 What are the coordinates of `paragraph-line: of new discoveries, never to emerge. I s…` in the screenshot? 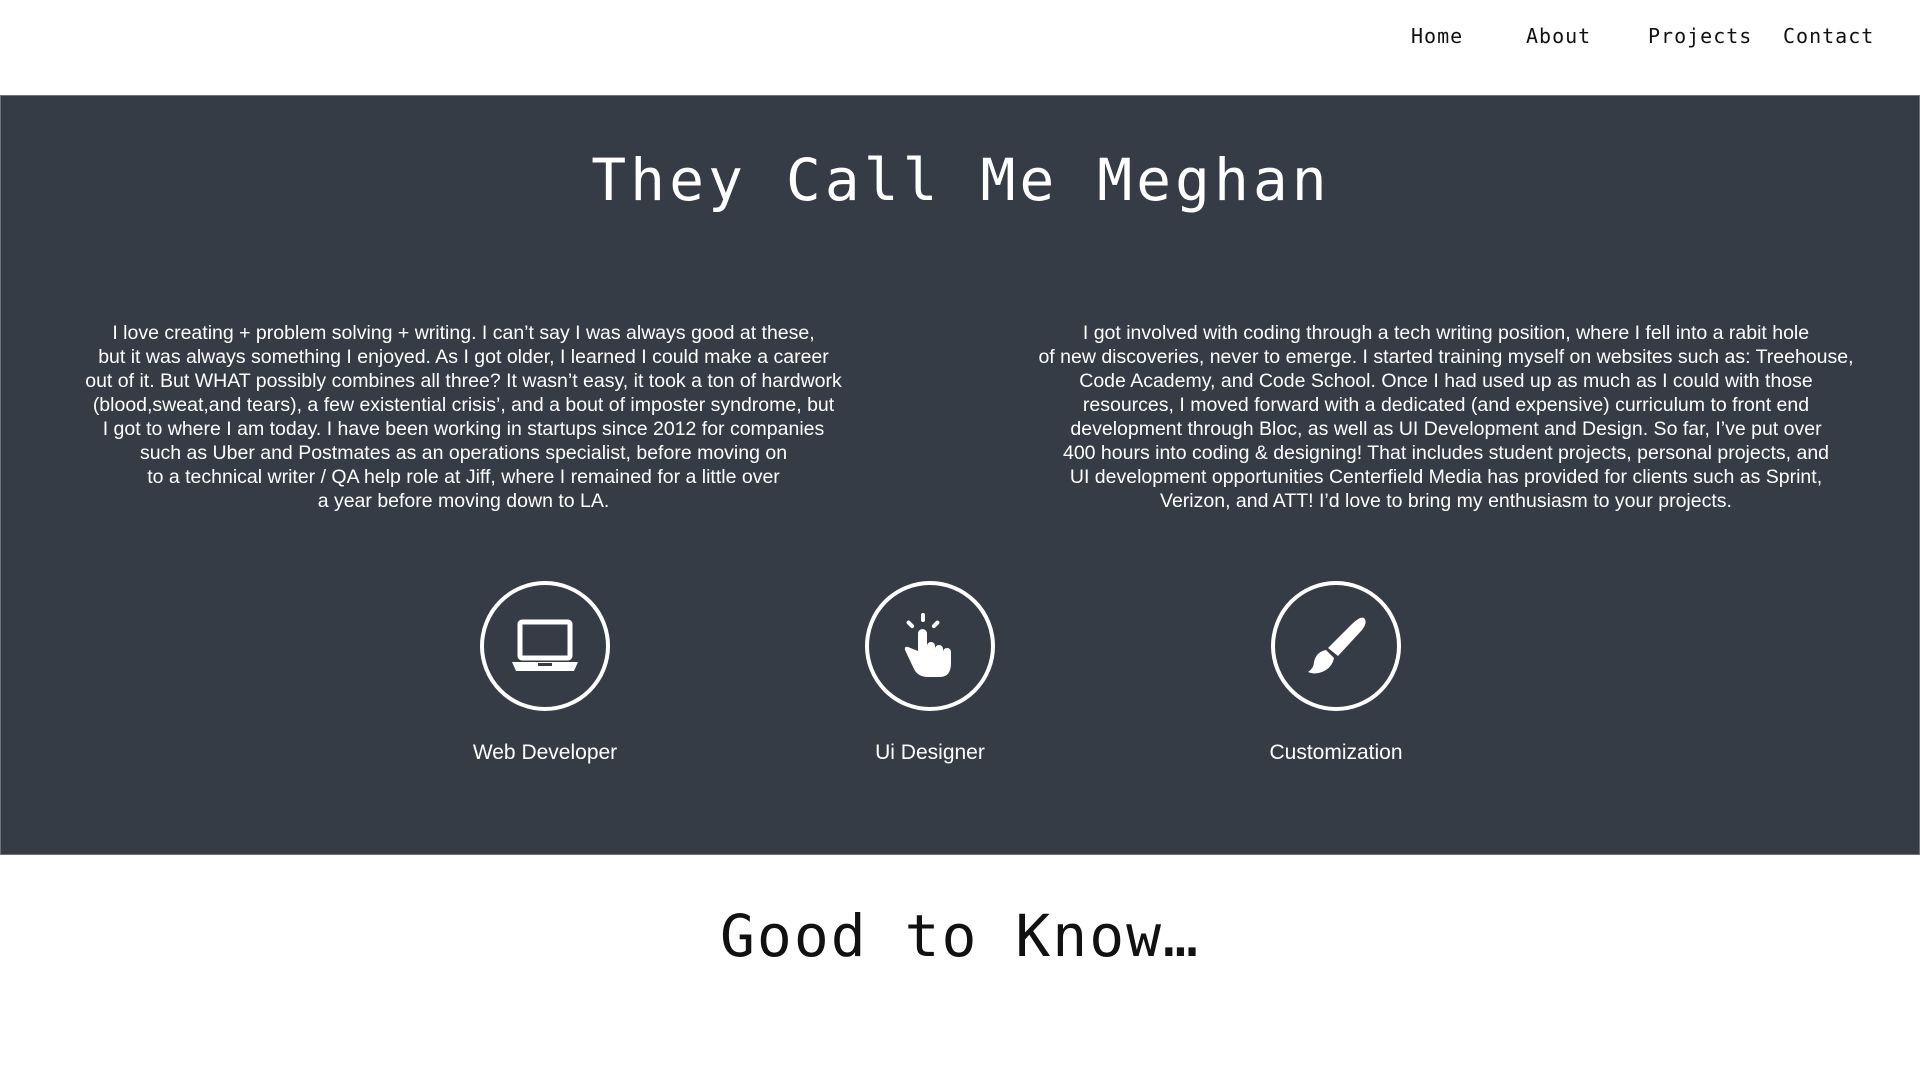 It's located at (1446, 357).